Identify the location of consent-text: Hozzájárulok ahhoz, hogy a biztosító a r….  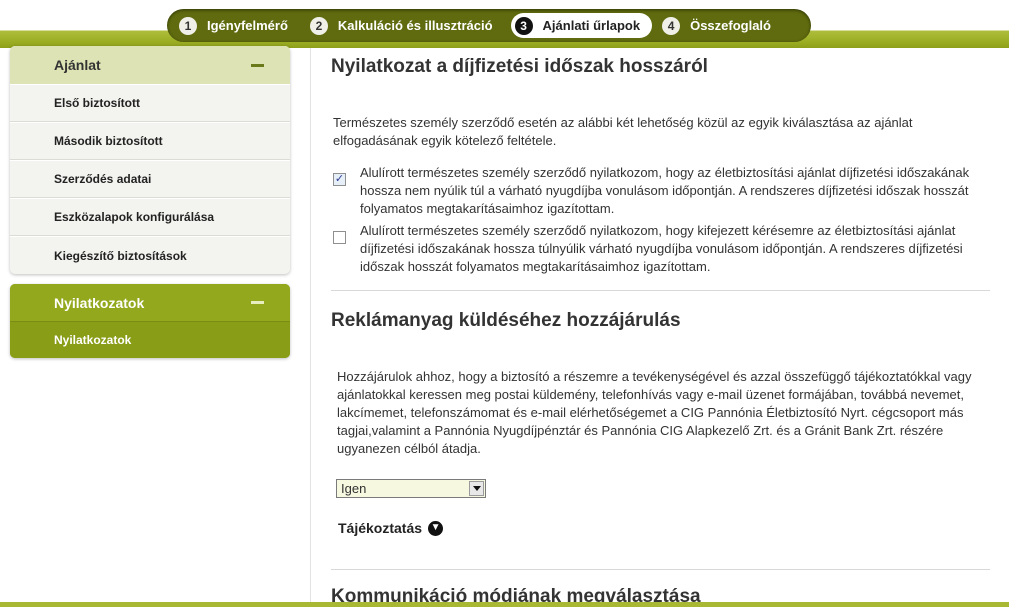
(654, 412).